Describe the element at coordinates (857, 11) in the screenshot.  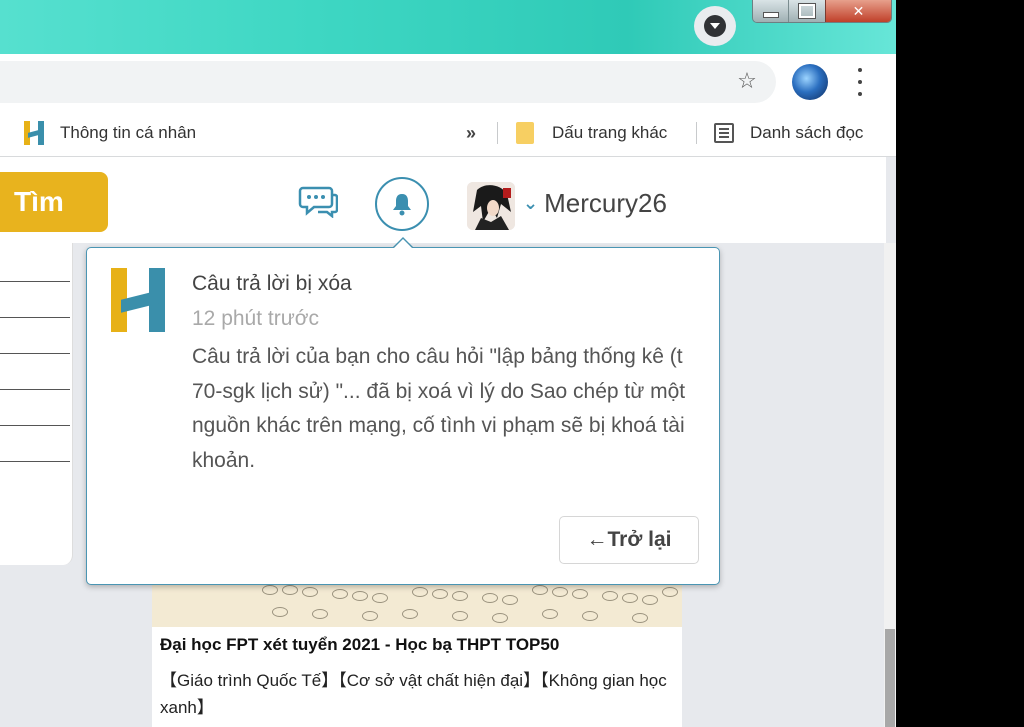
I see `close-icon: ✕` at that location.